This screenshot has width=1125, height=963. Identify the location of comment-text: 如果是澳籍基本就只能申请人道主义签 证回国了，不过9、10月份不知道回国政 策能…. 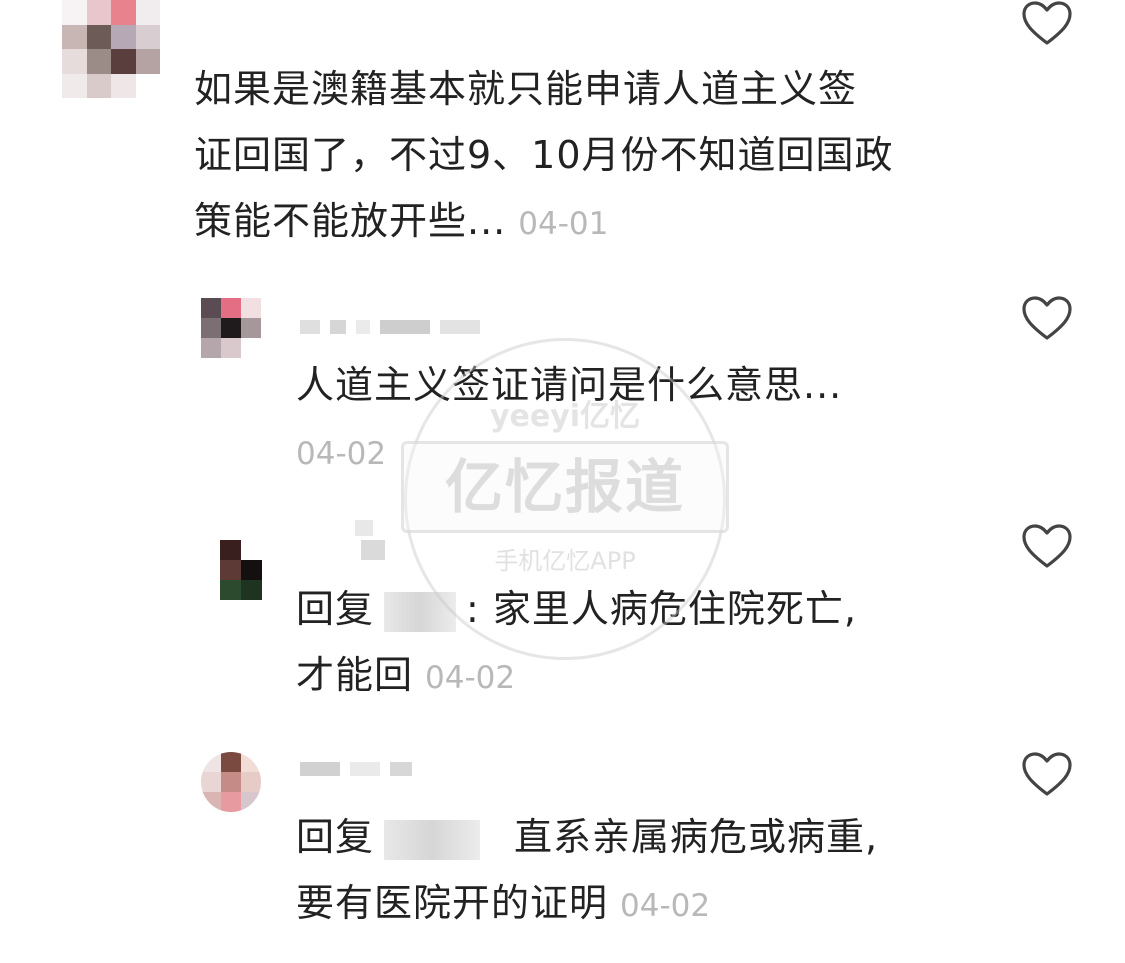
(544, 155).